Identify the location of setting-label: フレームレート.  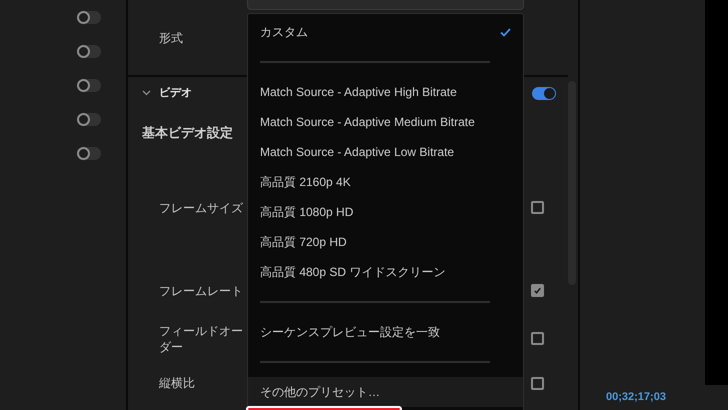
(201, 290).